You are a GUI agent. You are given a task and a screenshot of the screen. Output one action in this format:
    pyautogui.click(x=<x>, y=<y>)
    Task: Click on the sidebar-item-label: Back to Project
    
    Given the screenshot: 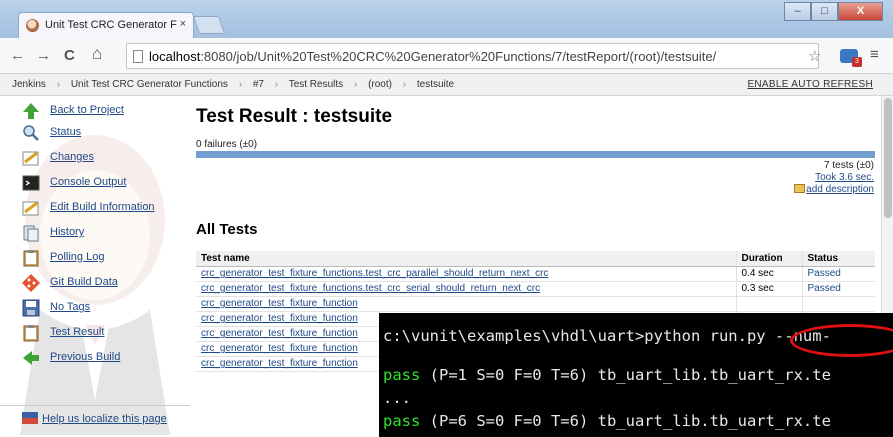 What is the action you would take?
    pyautogui.click(x=87, y=110)
    